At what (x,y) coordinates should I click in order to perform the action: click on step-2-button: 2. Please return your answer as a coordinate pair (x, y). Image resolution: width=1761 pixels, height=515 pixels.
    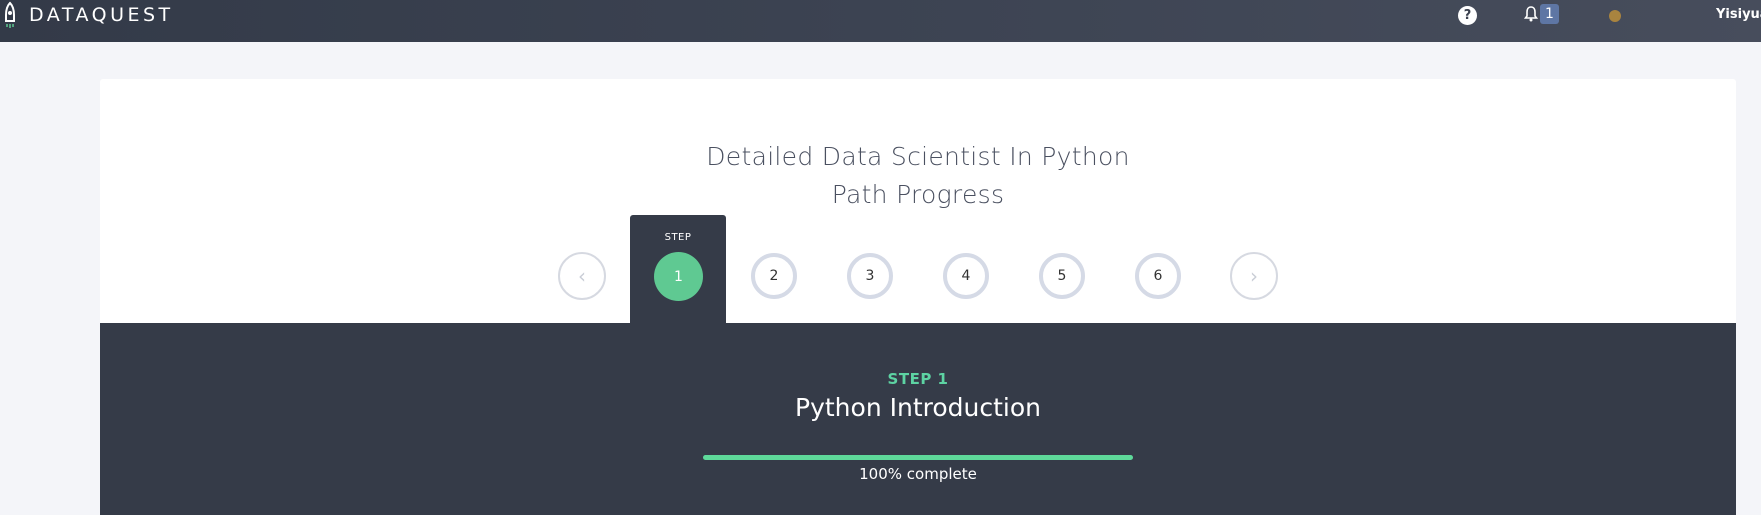
    Looking at the image, I should click on (774, 276).